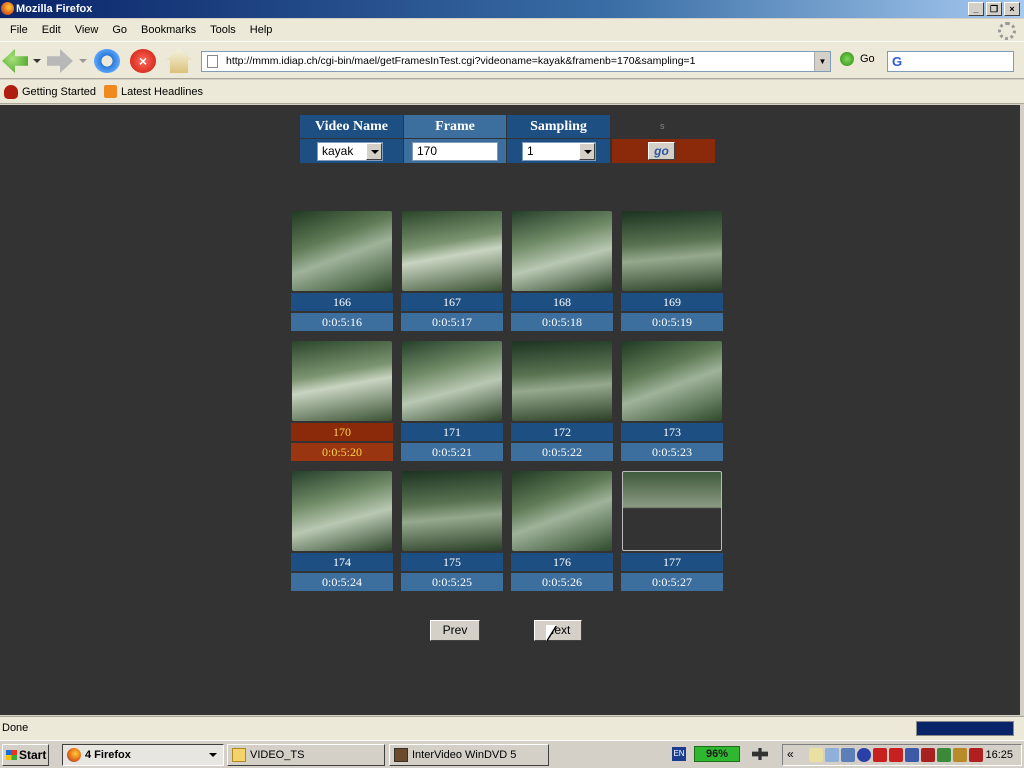 Image resolution: width=1024 pixels, height=768 pixels. What do you see at coordinates (401, 755) in the screenshot?
I see `windvd-icon` at bounding box center [401, 755].